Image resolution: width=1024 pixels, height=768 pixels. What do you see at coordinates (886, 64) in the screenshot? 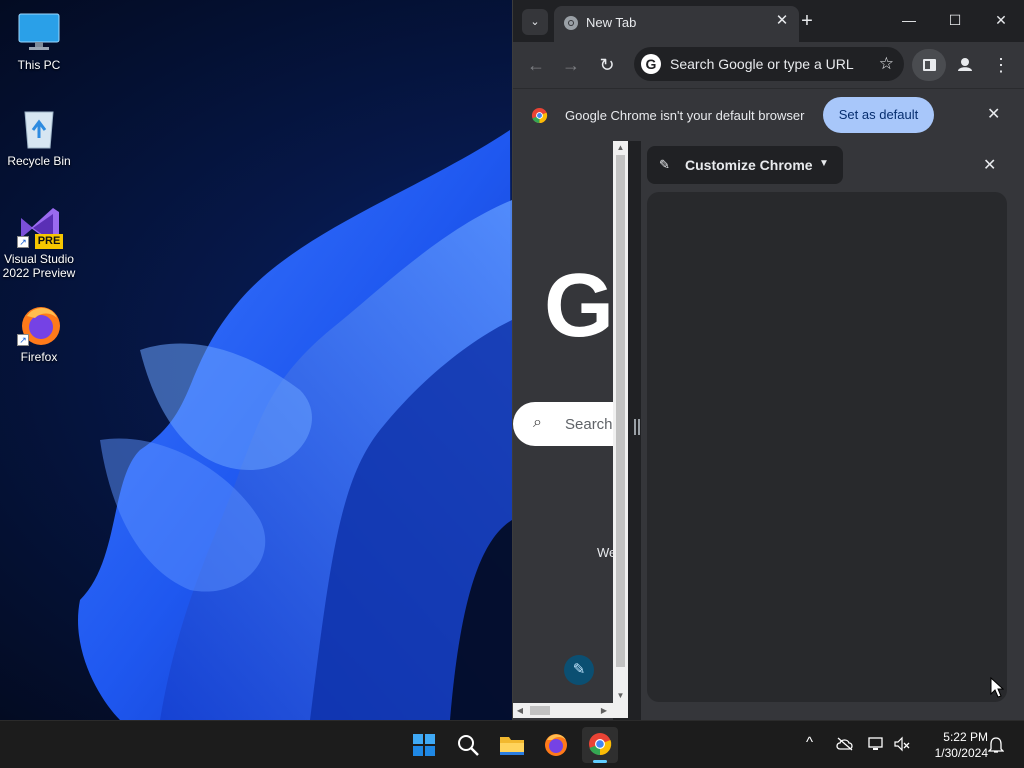
I see `bookmark-star-icon: ☆` at bounding box center [886, 64].